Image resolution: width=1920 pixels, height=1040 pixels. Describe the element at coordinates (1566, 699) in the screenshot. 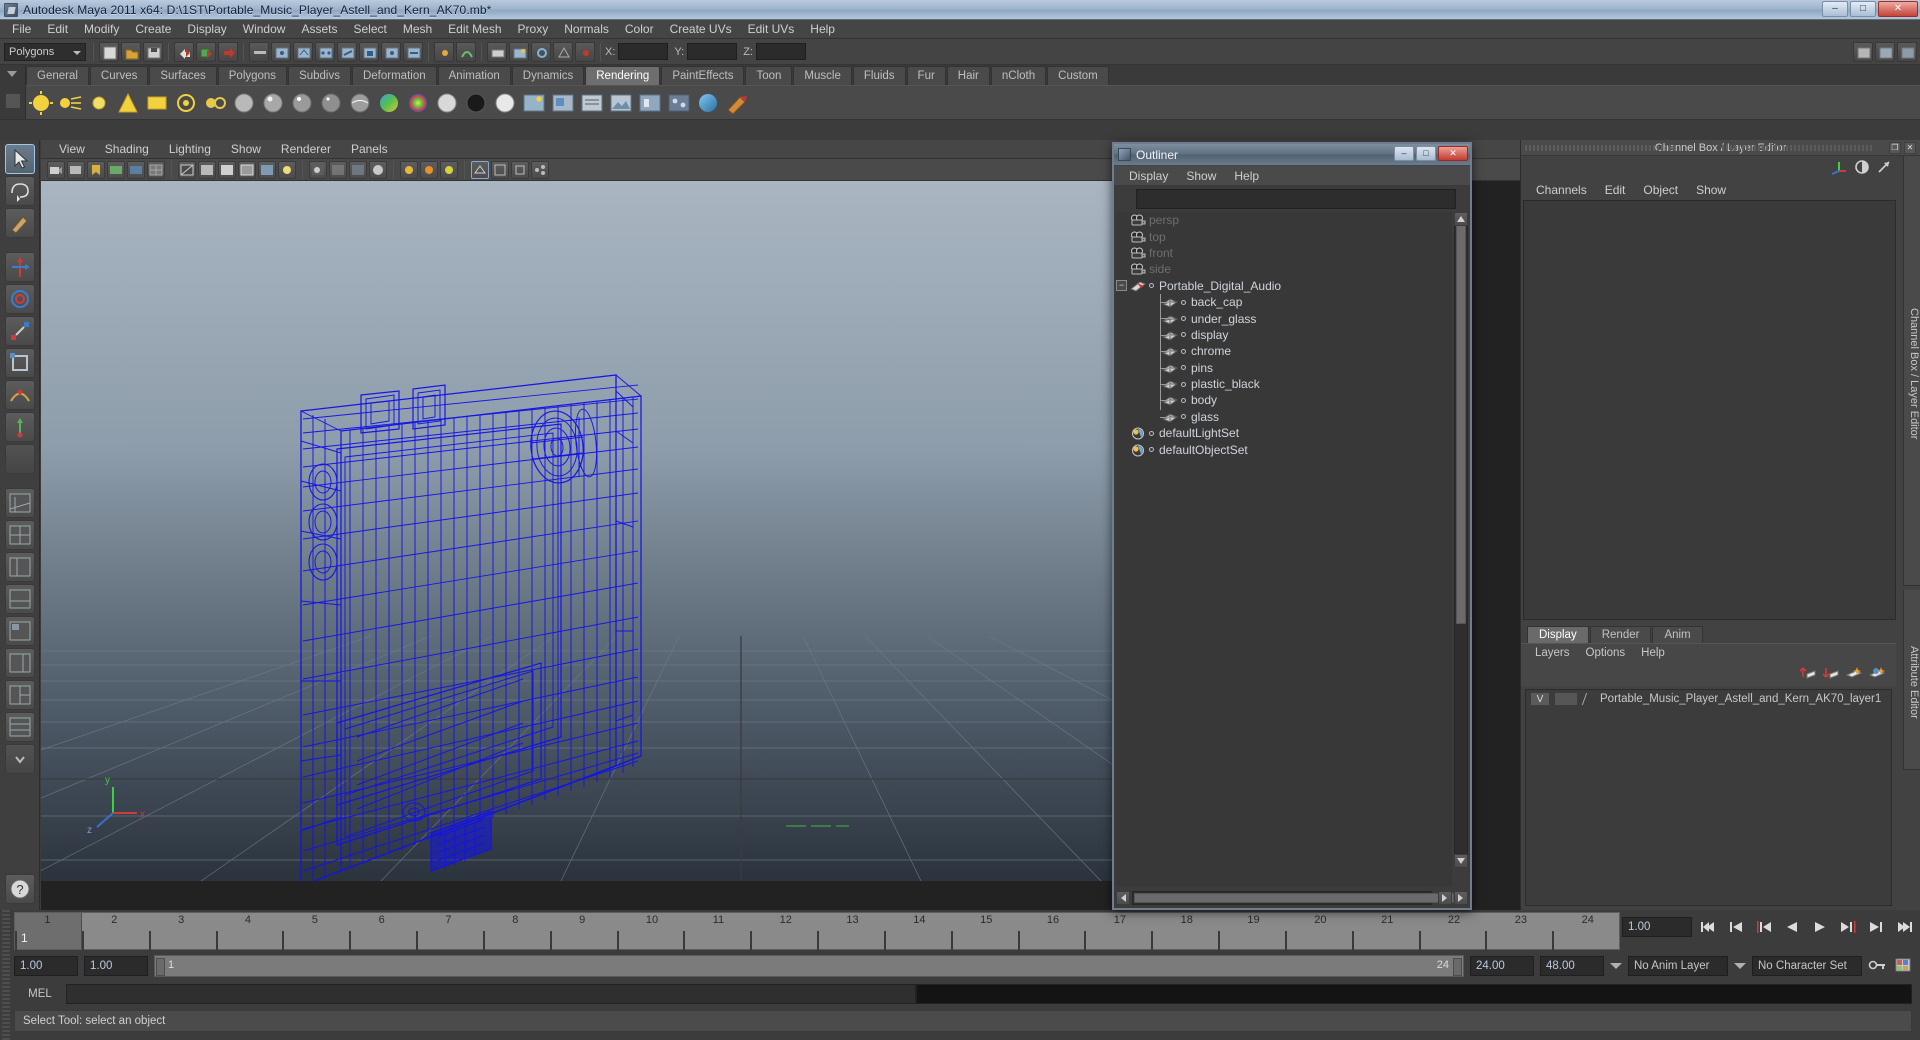

I see `layer-playback-toggle` at that location.